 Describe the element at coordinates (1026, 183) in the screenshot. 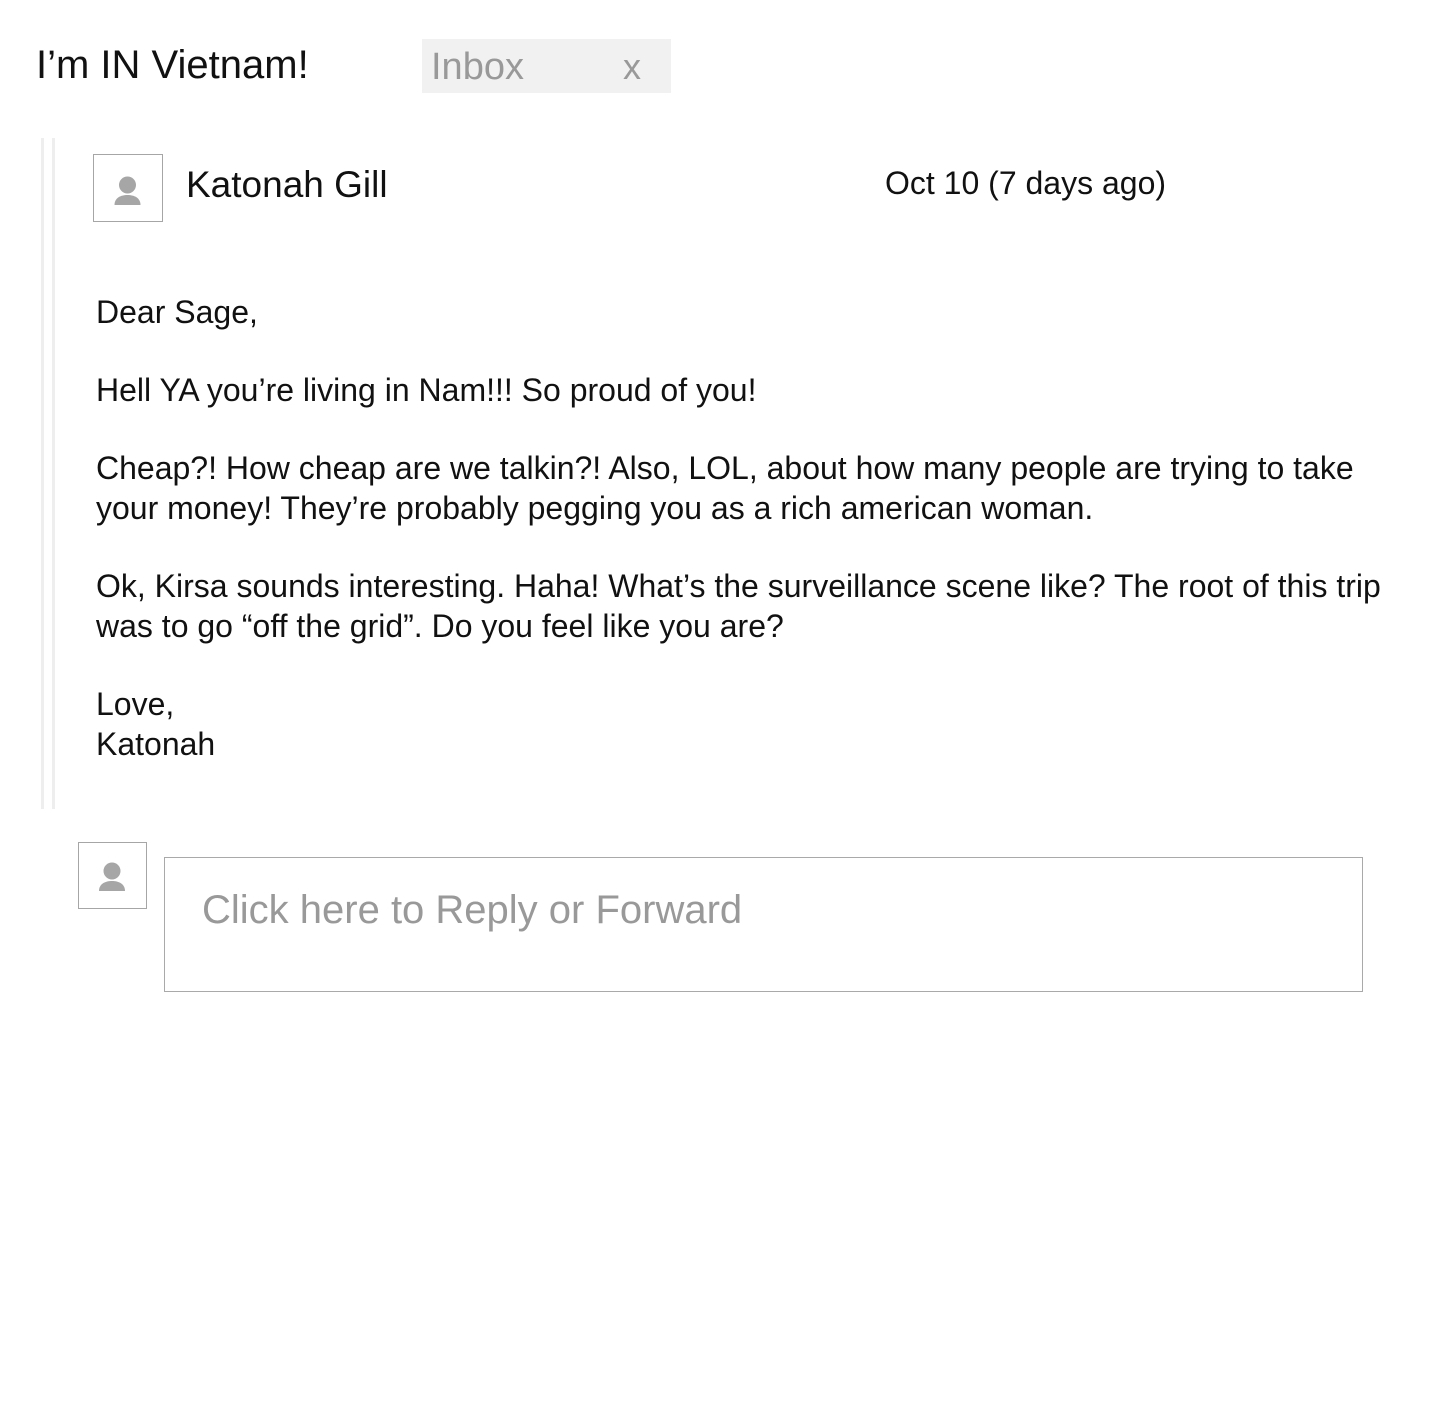

I see `message-date: Oct 10 (7 days ago)` at that location.